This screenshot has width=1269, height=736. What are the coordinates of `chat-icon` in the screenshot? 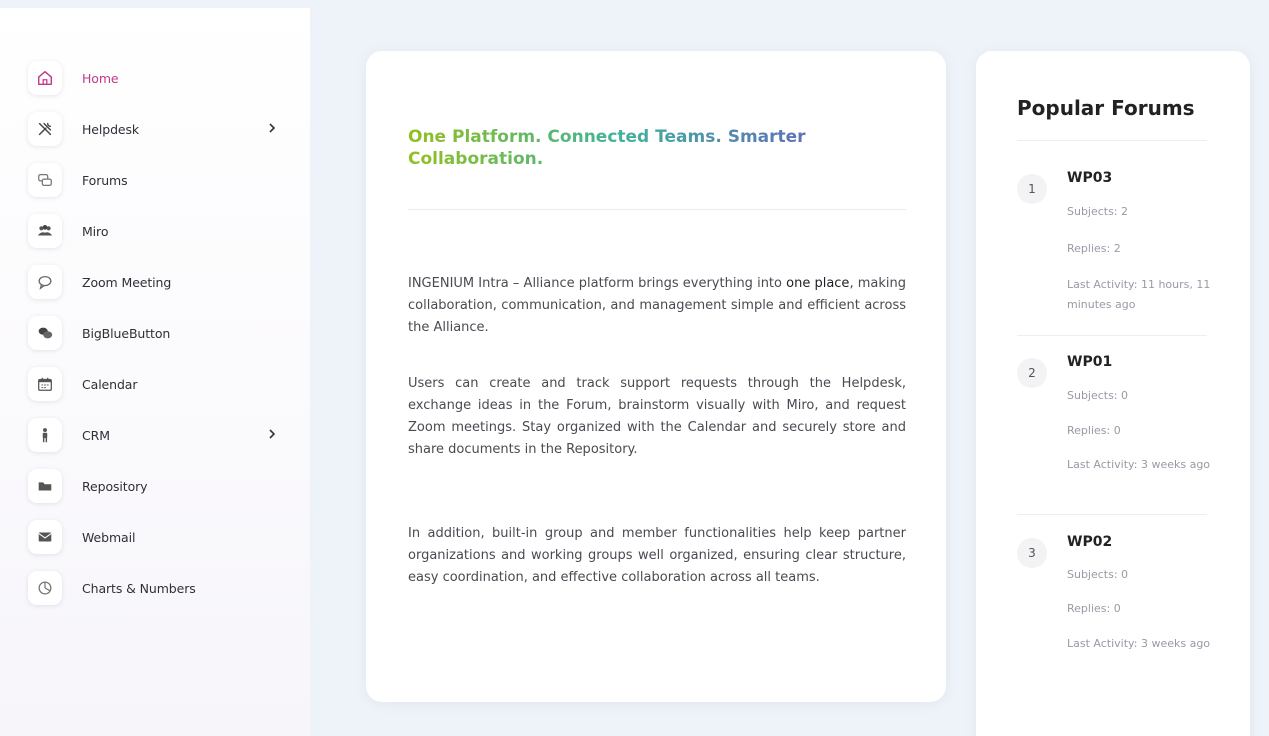 It's located at (45, 282).